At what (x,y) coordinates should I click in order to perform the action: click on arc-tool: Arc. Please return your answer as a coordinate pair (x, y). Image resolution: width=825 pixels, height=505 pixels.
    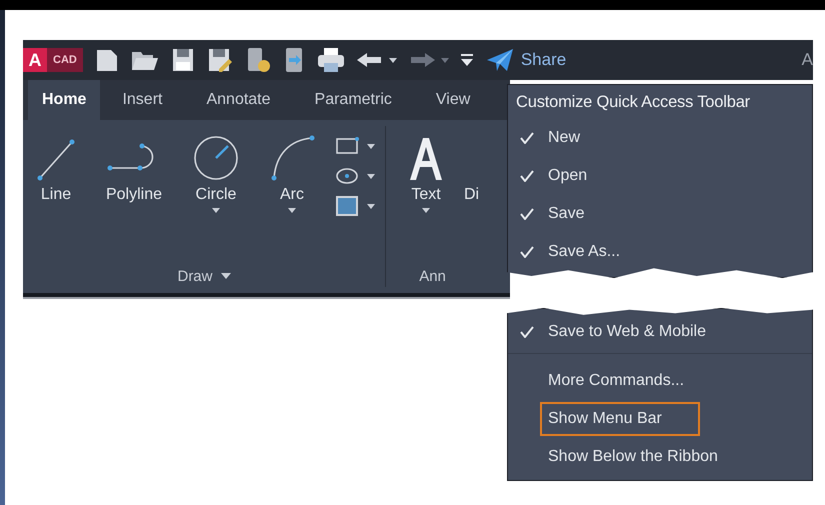
    Looking at the image, I should click on (292, 172).